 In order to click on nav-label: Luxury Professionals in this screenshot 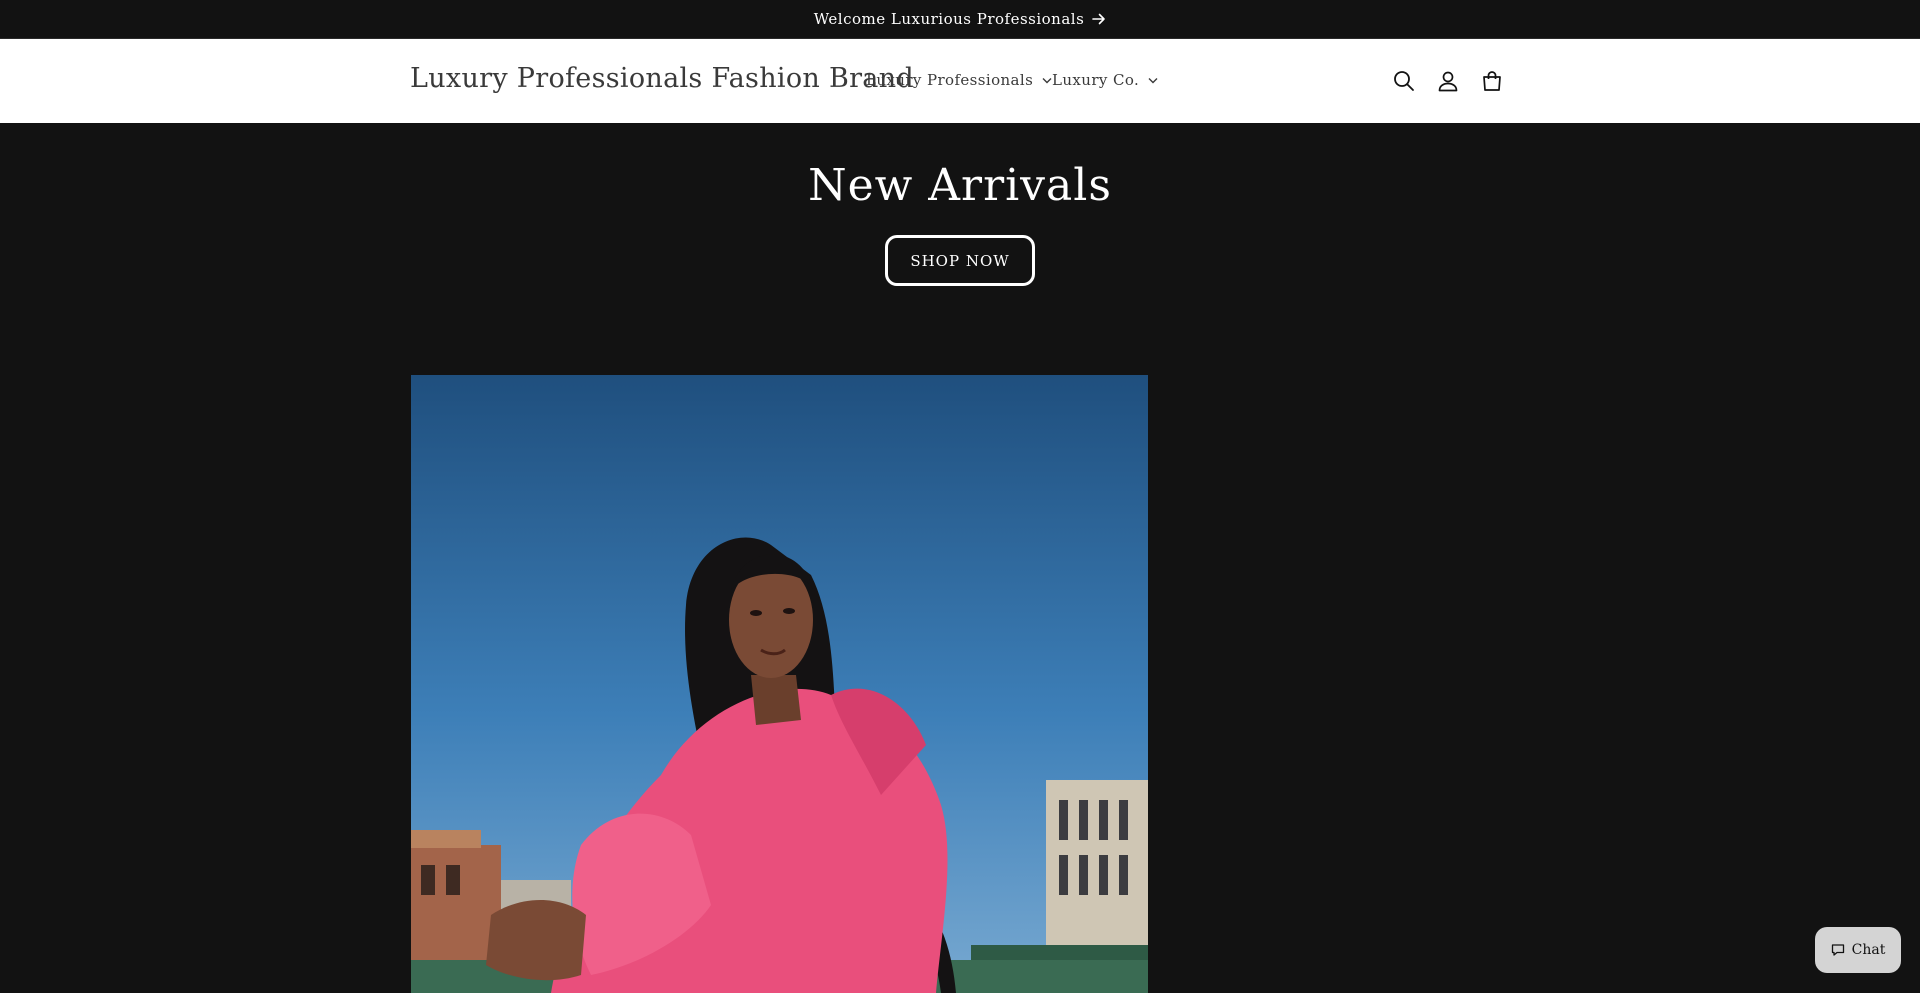, I will do `click(950, 80)`.